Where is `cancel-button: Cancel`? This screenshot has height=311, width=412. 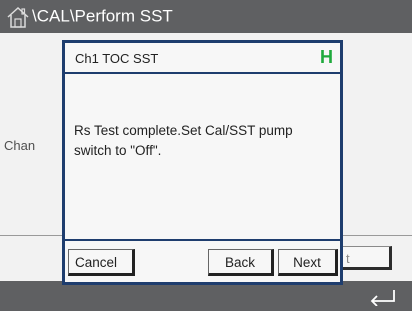 cancel-button: Cancel is located at coordinates (101, 262).